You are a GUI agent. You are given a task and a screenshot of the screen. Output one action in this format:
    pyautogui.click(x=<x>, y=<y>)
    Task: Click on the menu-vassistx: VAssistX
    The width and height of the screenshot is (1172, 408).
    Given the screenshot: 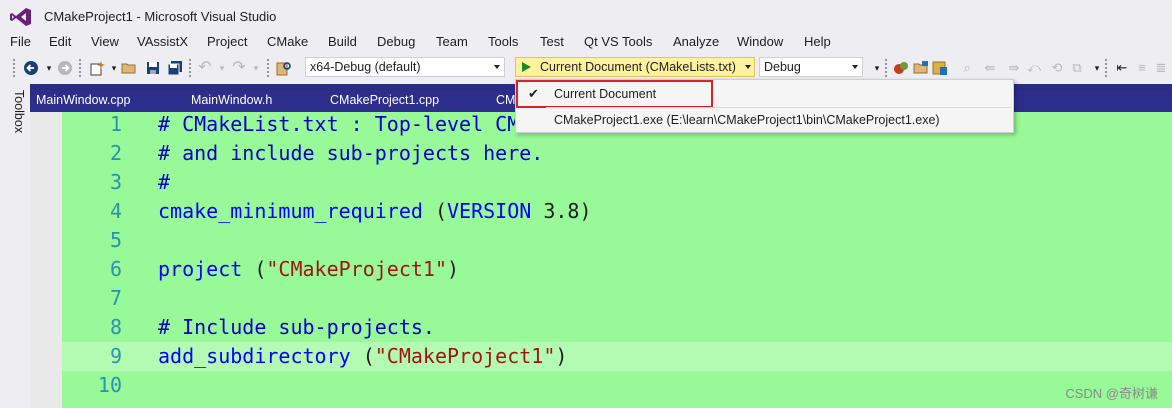 What is the action you would take?
    pyautogui.click(x=162, y=41)
    